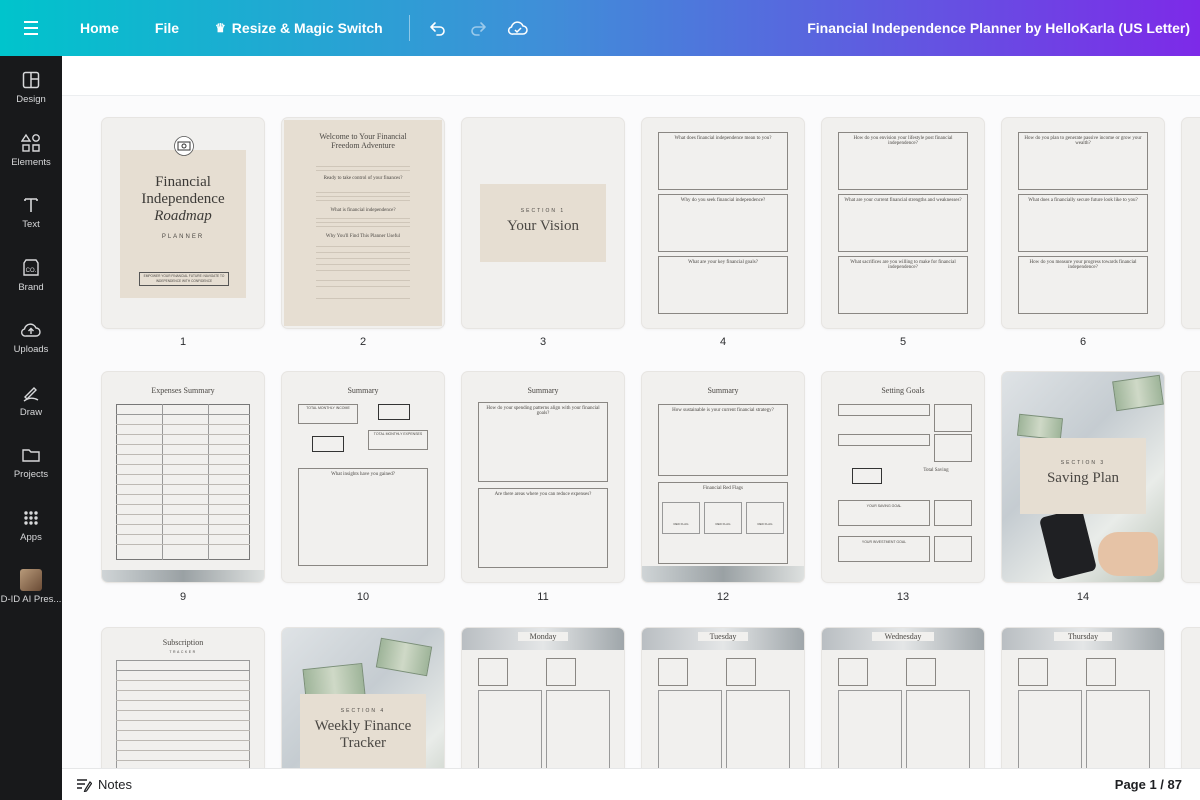 Image resolution: width=1200 pixels, height=800 pixels. What do you see at coordinates (31, 400) in the screenshot?
I see `sidebar-item-draw: Draw` at bounding box center [31, 400].